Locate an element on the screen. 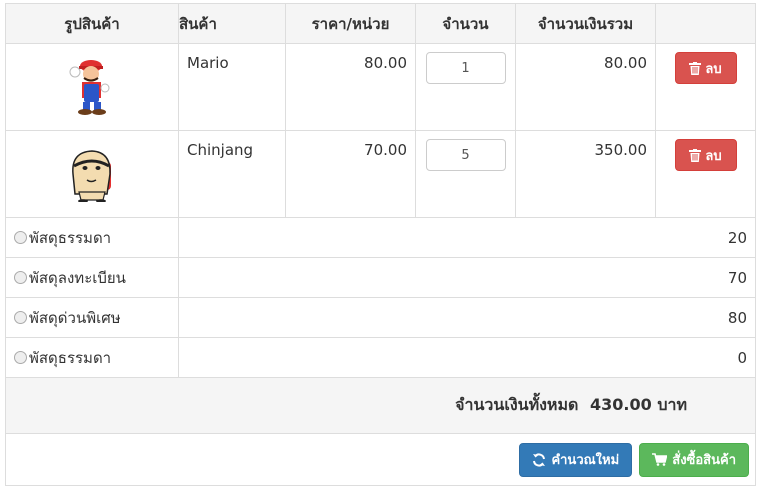 The width and height of the screenshot is (757, 486). shipping-option: พัสดุลงทะเบียน is located at coordinates (92, 277).